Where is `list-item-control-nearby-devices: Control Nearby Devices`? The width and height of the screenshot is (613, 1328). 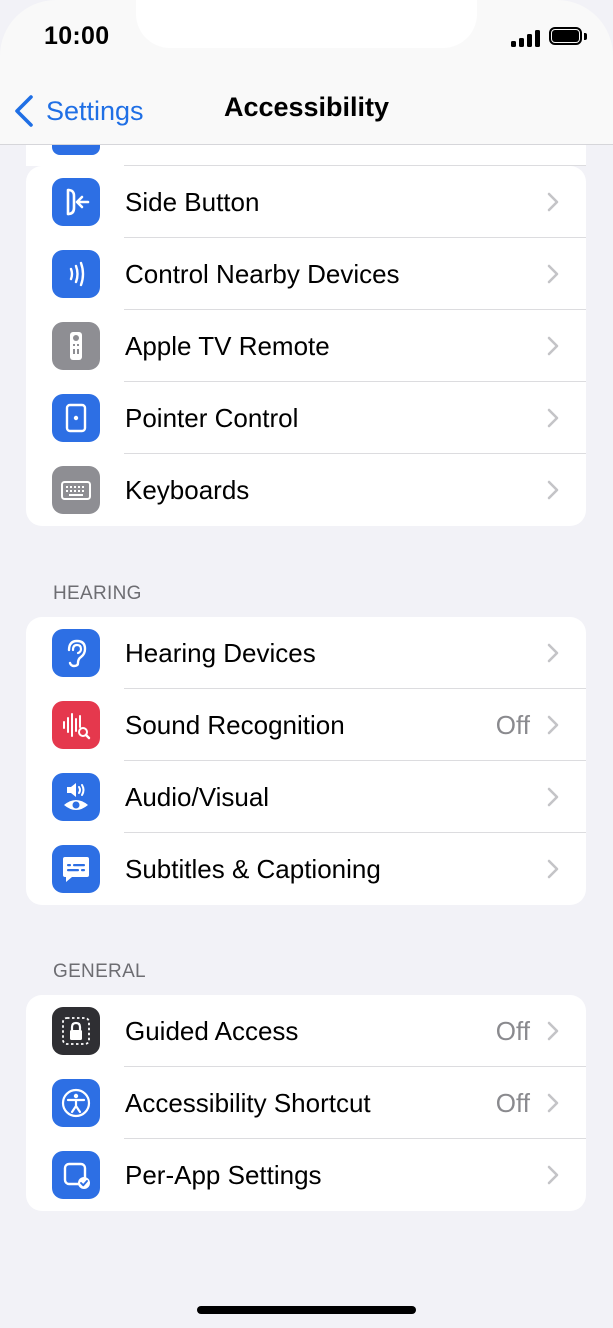 list-item-control-nearby-devices: Control Nearby Devices is located at coordinates (306, 274).